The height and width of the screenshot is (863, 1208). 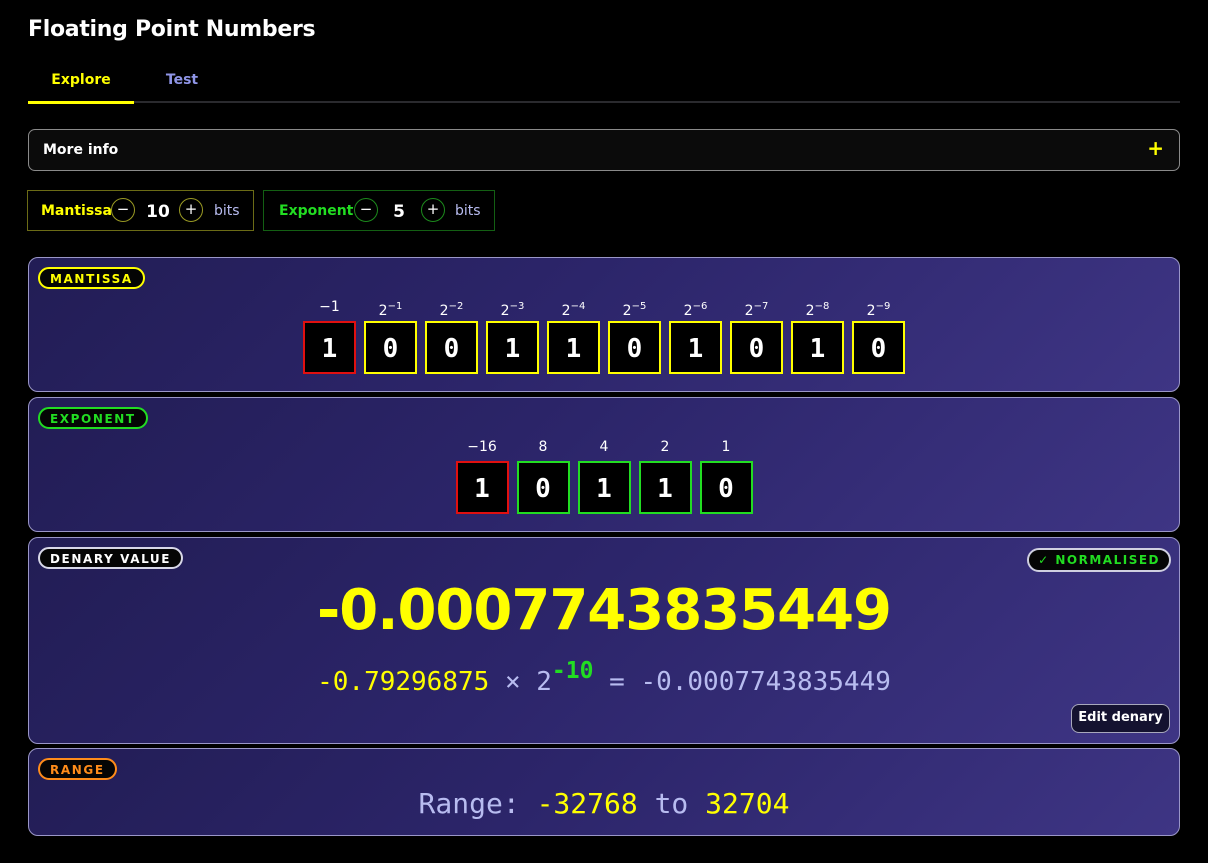 I want to click on mantissa-bit-weight: 2−6, so click(x=695, y=309).